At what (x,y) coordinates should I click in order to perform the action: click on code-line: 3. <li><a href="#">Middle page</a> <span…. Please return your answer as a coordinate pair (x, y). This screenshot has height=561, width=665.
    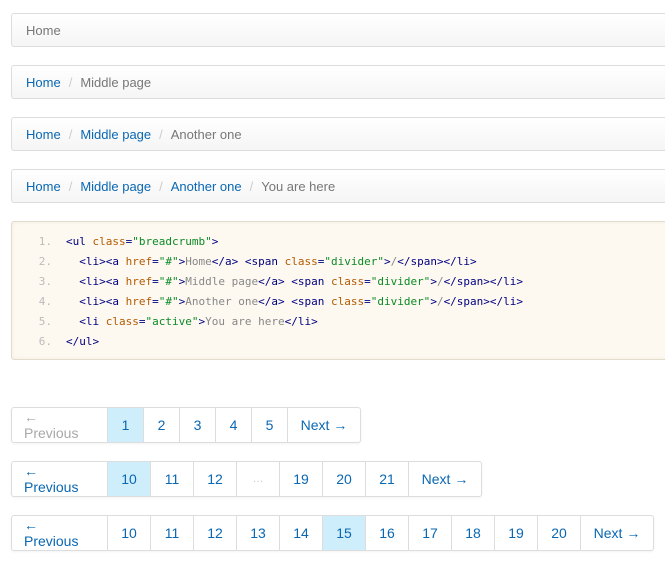
    Looking at the image, I should click on (338, 282).